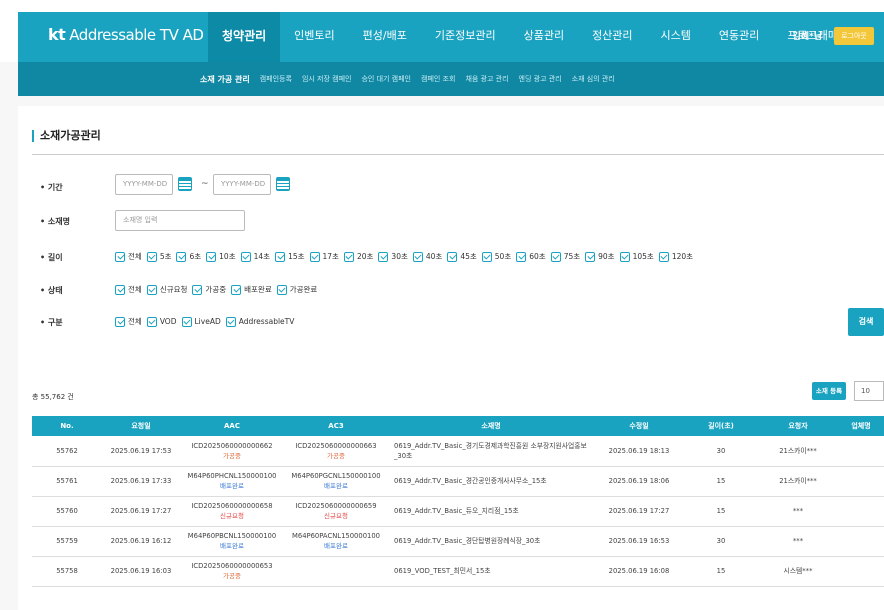  Describe the element at coordinates (721, 426) in the screenshot. I see `column-header: 길이(초)` at that location.